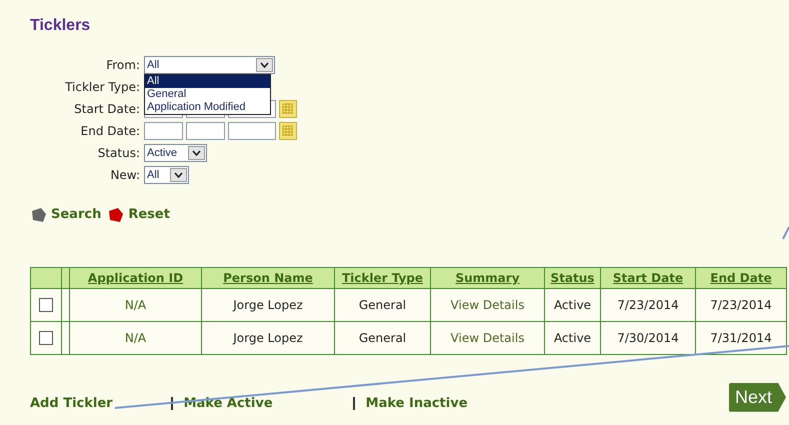 This screenshot has height=425, width=789. I want to click on field-label: Start Date:, so click(106, 109).